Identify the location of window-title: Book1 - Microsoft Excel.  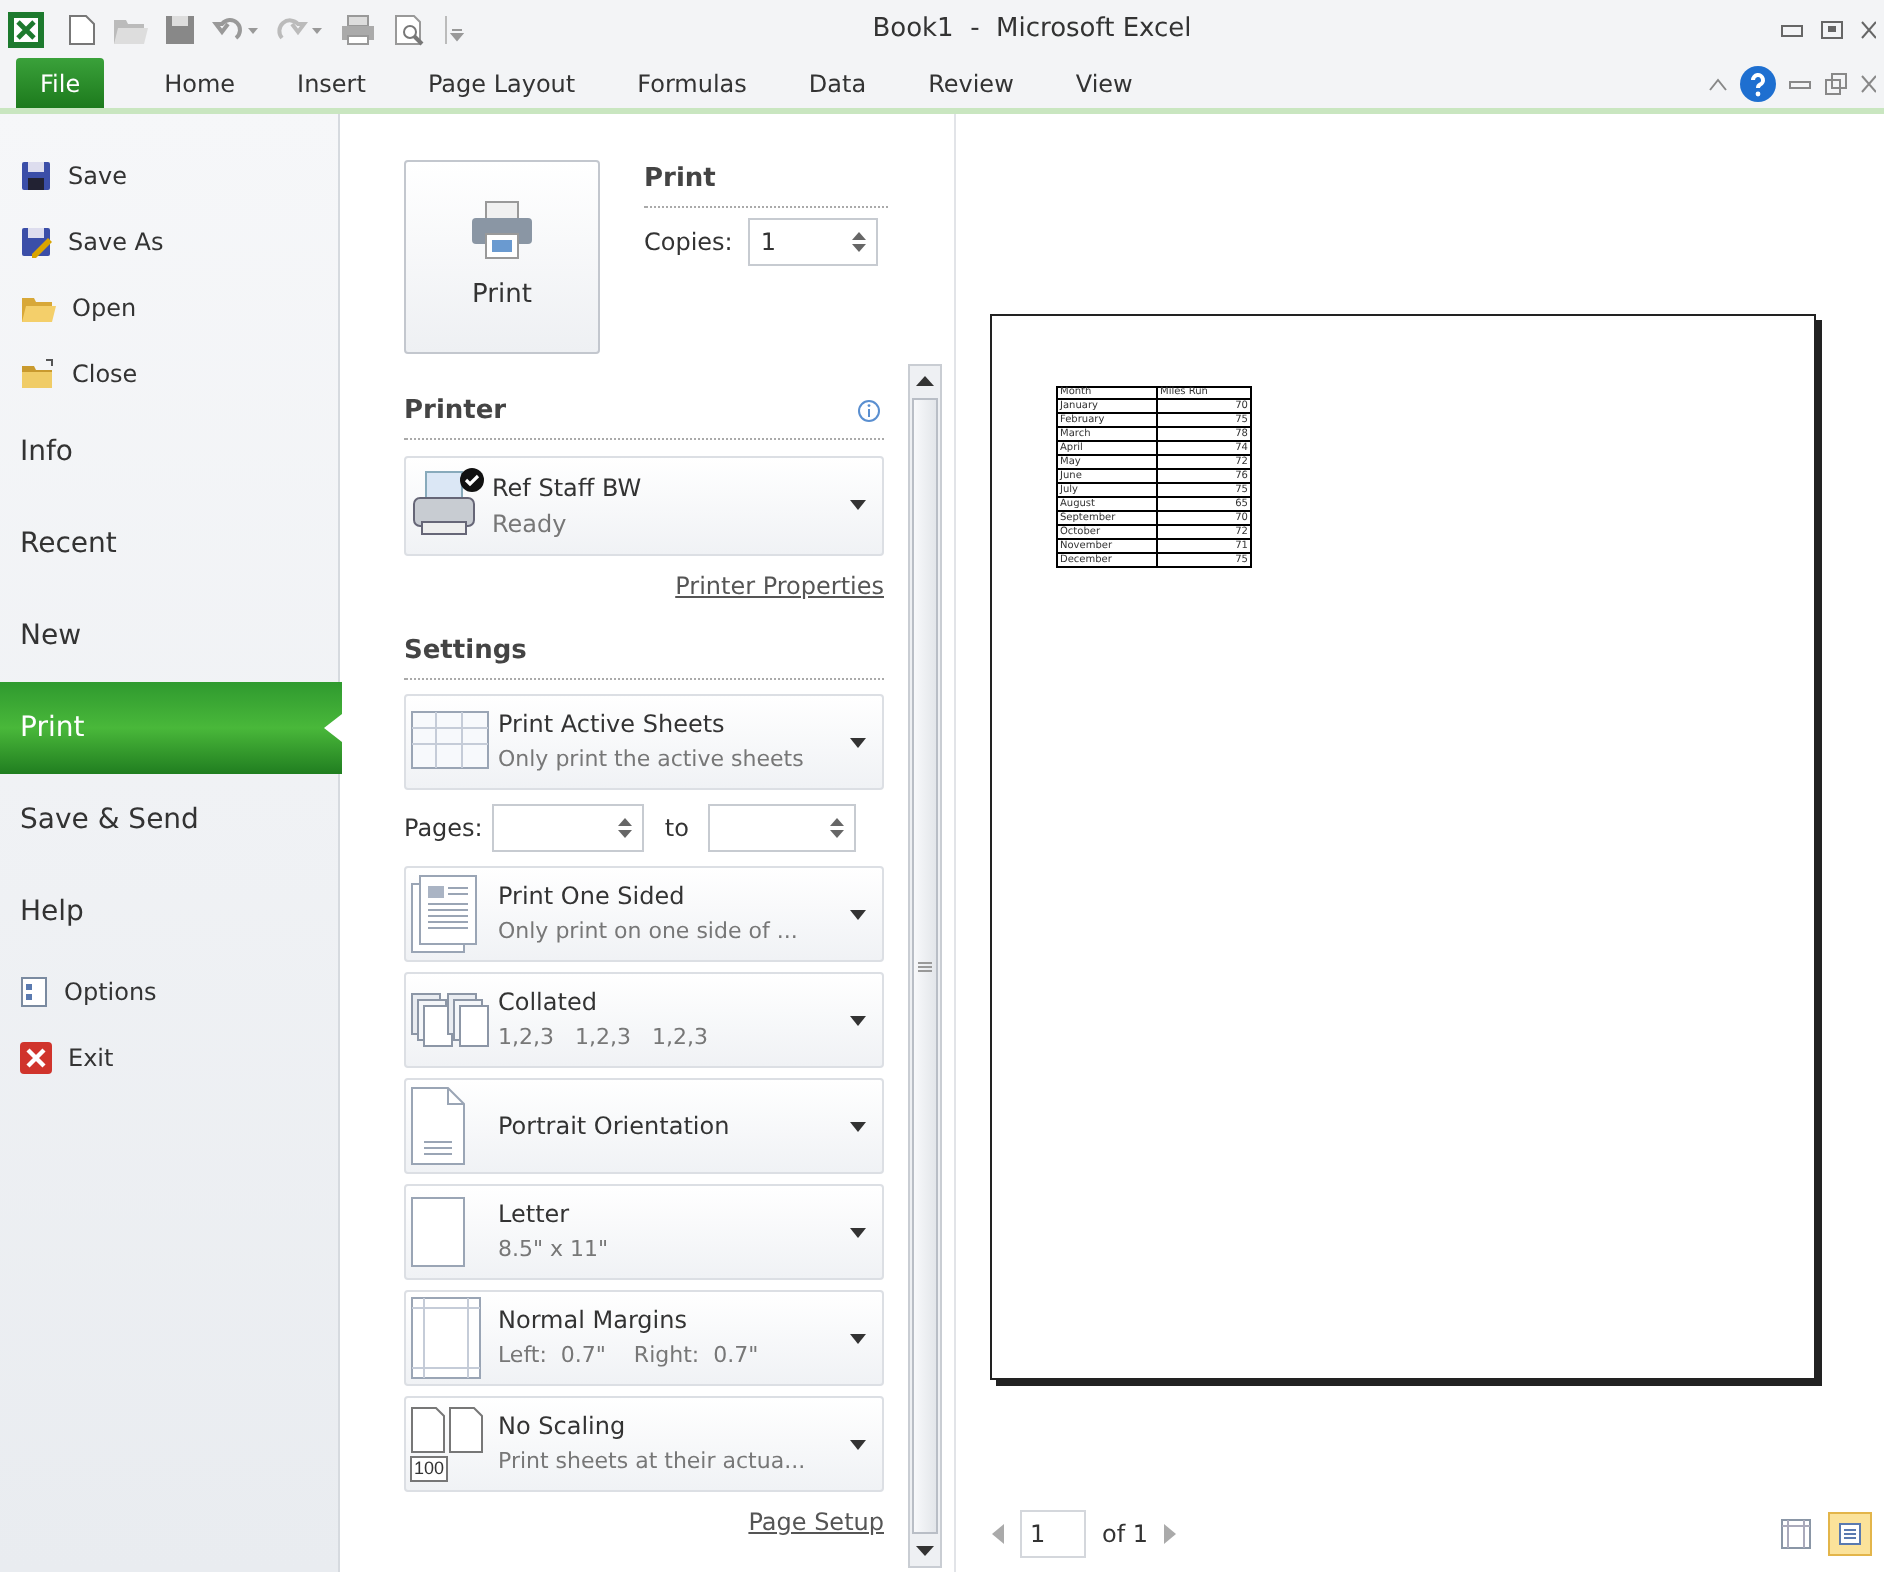
(1032, 30).